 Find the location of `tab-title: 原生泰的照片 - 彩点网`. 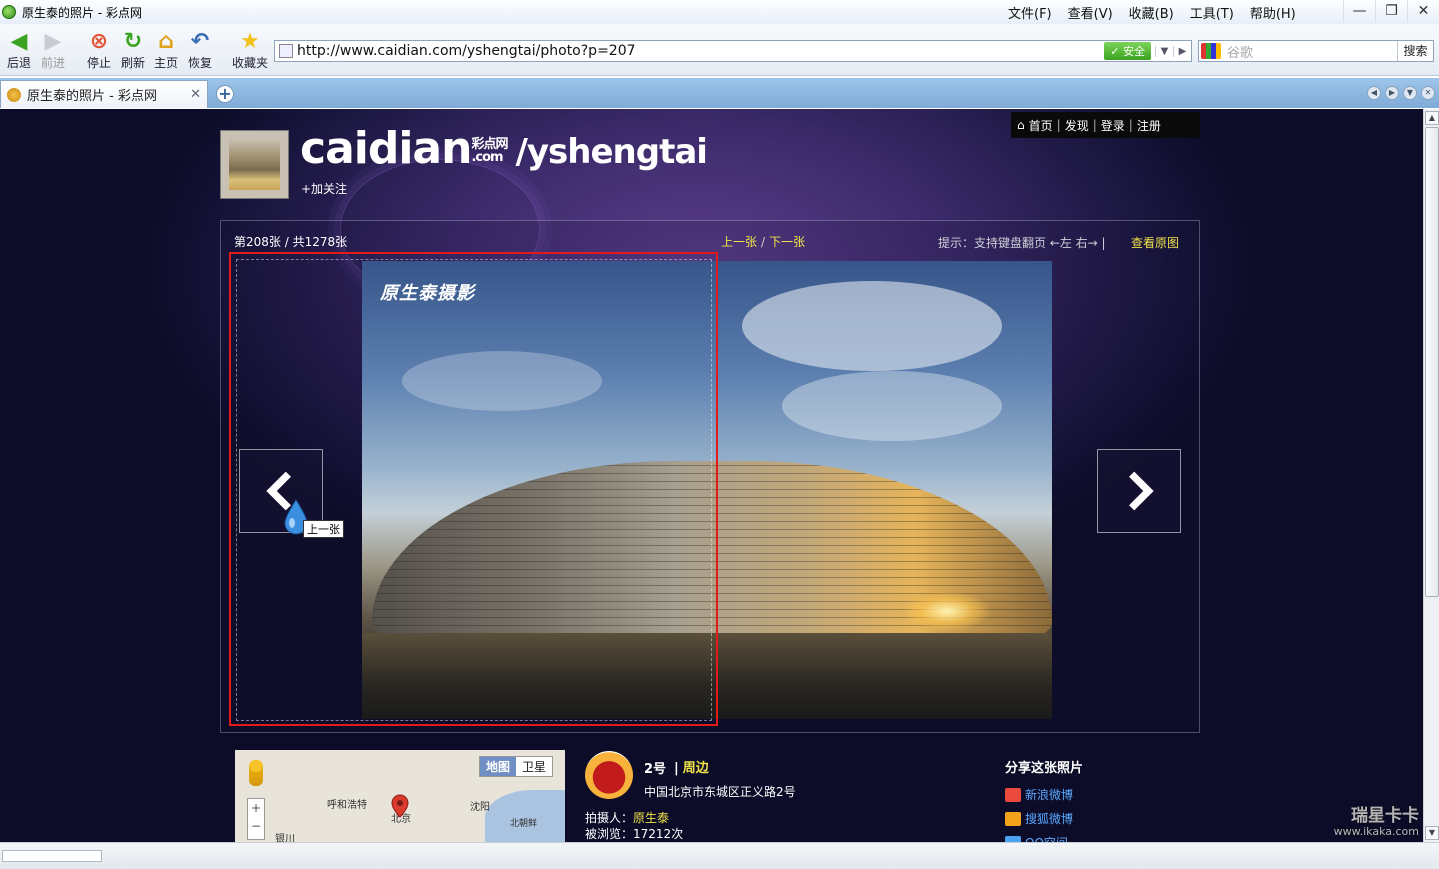

tab-title: 原生泰的照片 - 彩点网 is located at coordinates (92, 96).